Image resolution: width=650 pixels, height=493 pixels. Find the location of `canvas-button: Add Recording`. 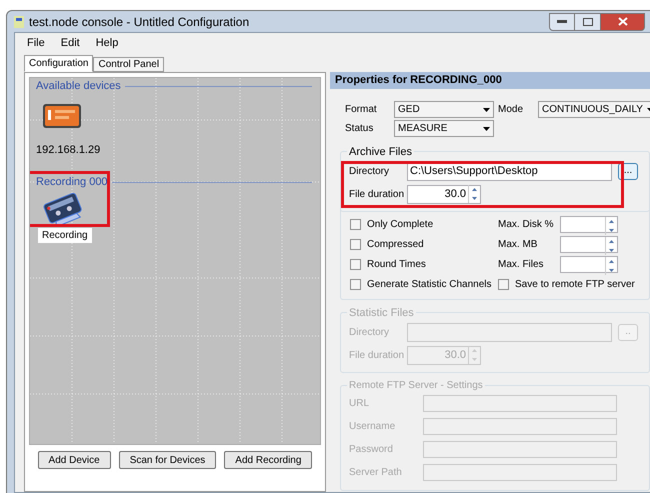

canvas-button: Add Recording is located at coordinates (268, 460).